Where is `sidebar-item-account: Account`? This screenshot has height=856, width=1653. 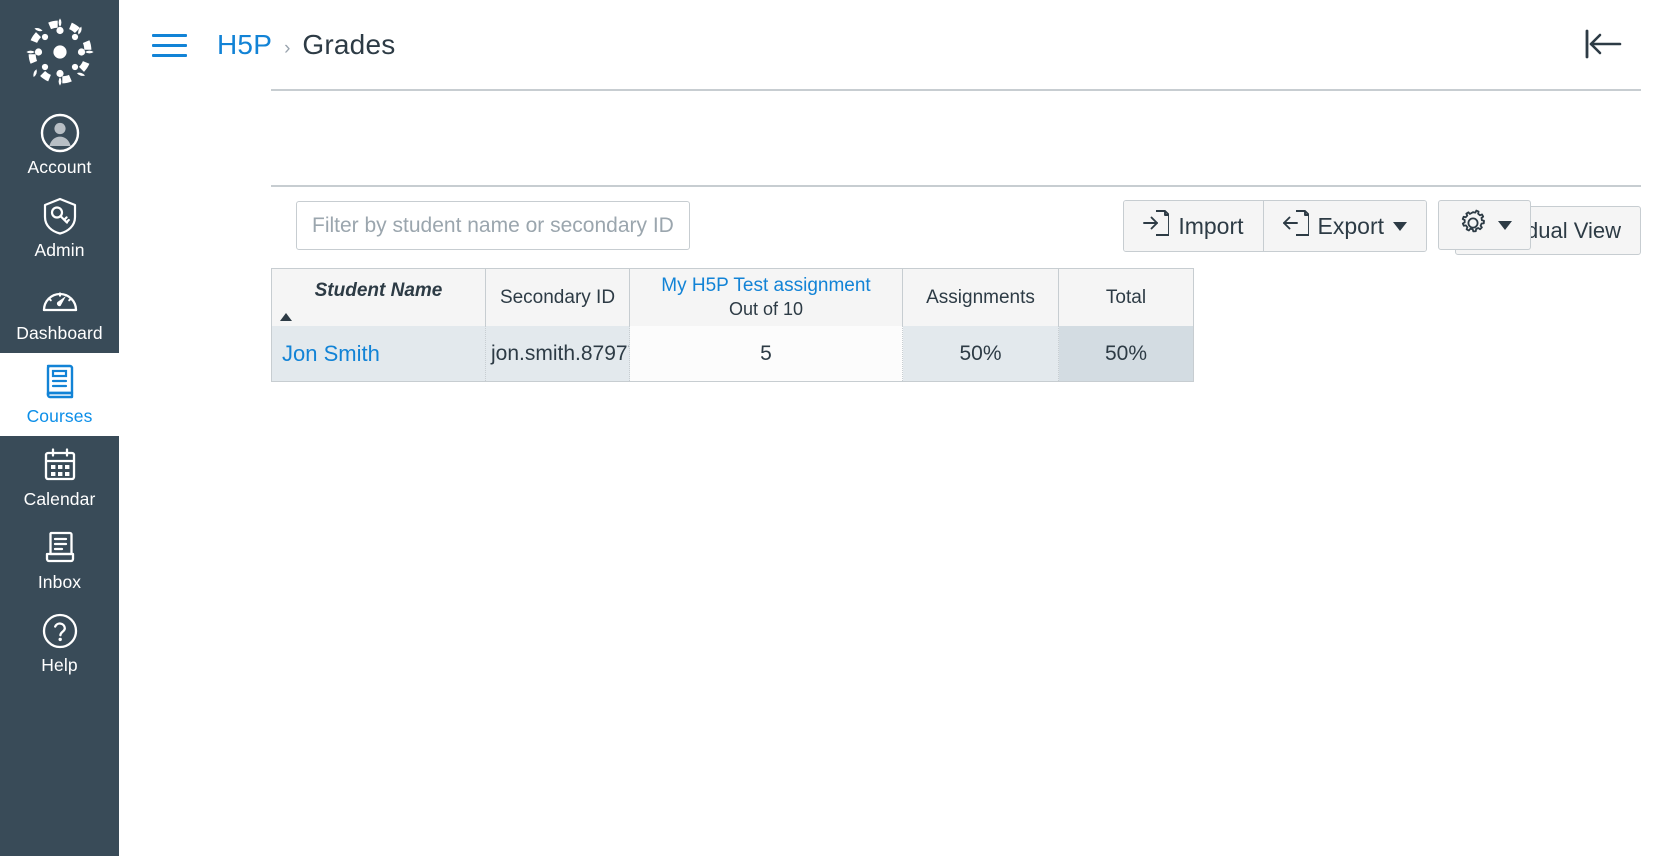 sidebar-item-account: Account is located at coordinates (59, 145).